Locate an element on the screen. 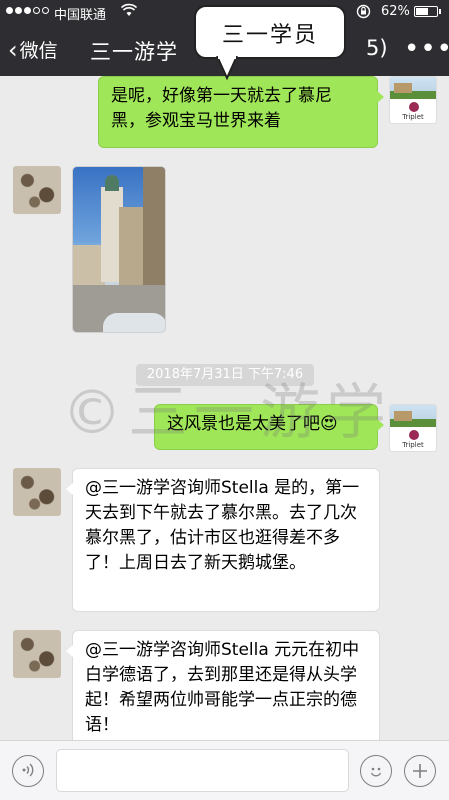 This screenshot has width=449, height=800. overlay-label: 三一学员 is located at coordinates (269, 35).